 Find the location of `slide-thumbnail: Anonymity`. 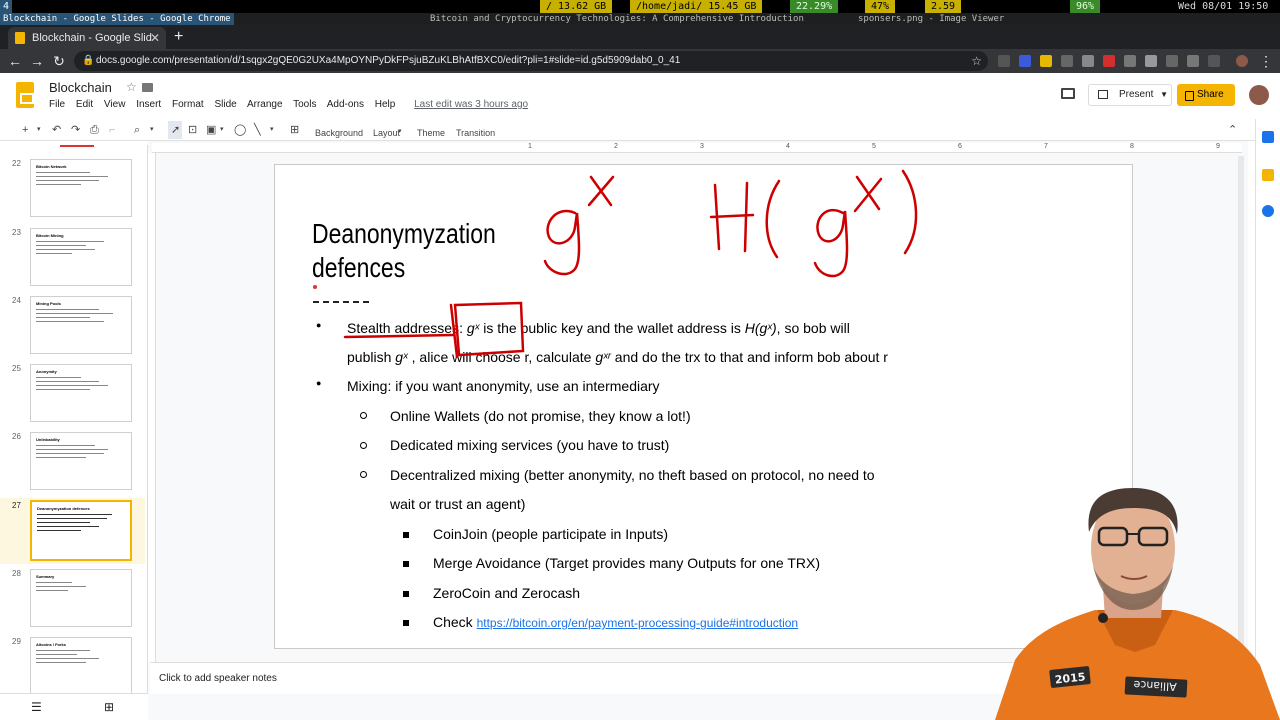

slide-thumbnail: Anonymity is located at coordinates (81, 393).